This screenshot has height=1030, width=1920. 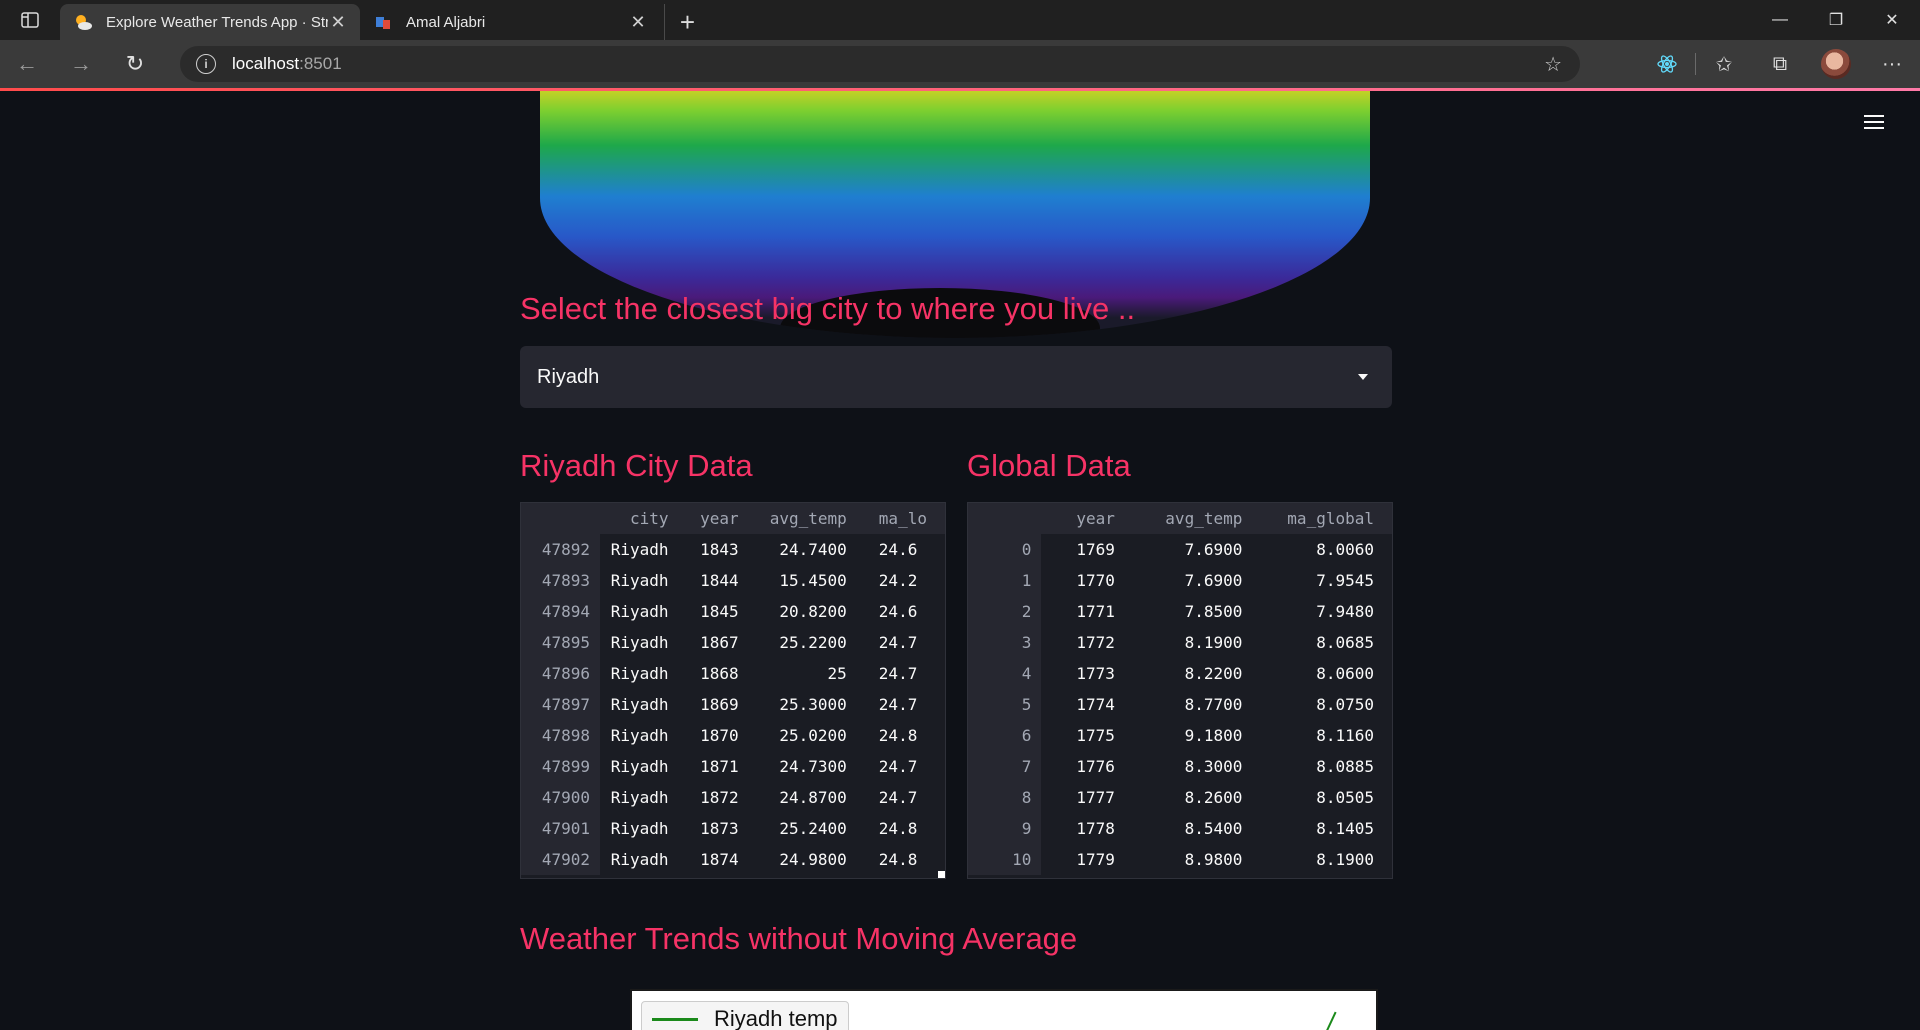 I want to click on table-row: 6 1775 9.1800 8.1160, so click(x=1180, y=735).